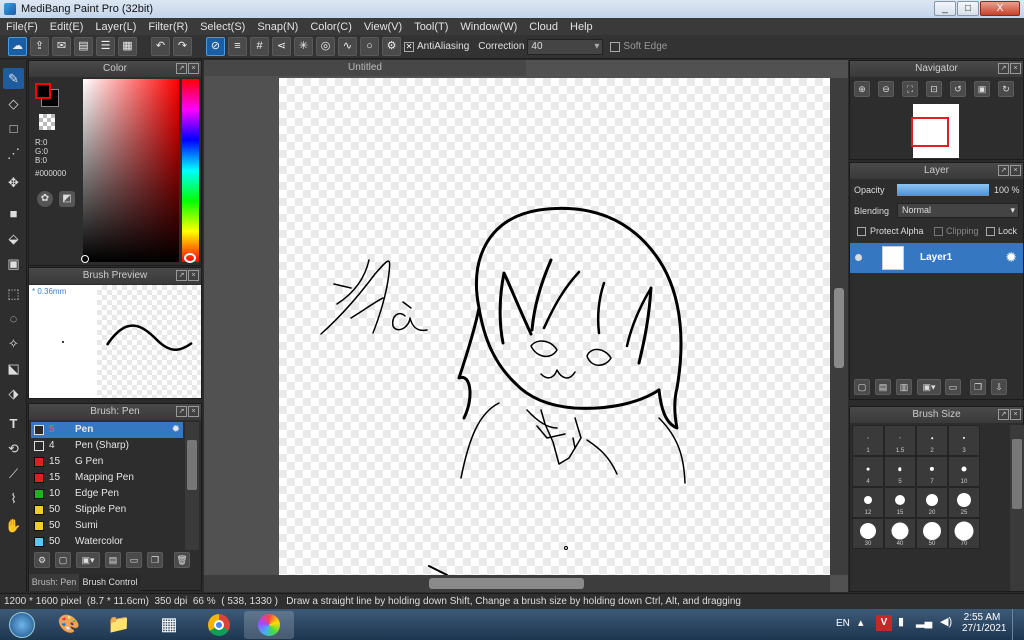  I want to click on canvas-vertical-scrollbar, so click(839, 326).